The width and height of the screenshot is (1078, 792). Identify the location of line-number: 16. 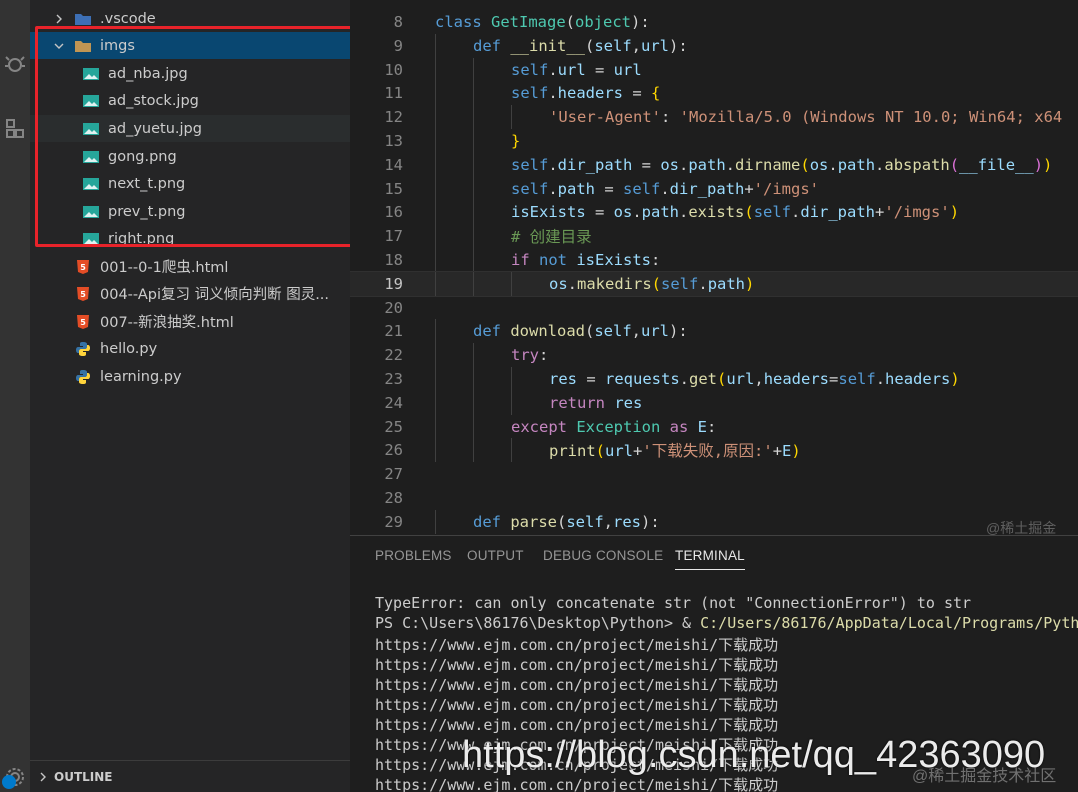
(393, 212).